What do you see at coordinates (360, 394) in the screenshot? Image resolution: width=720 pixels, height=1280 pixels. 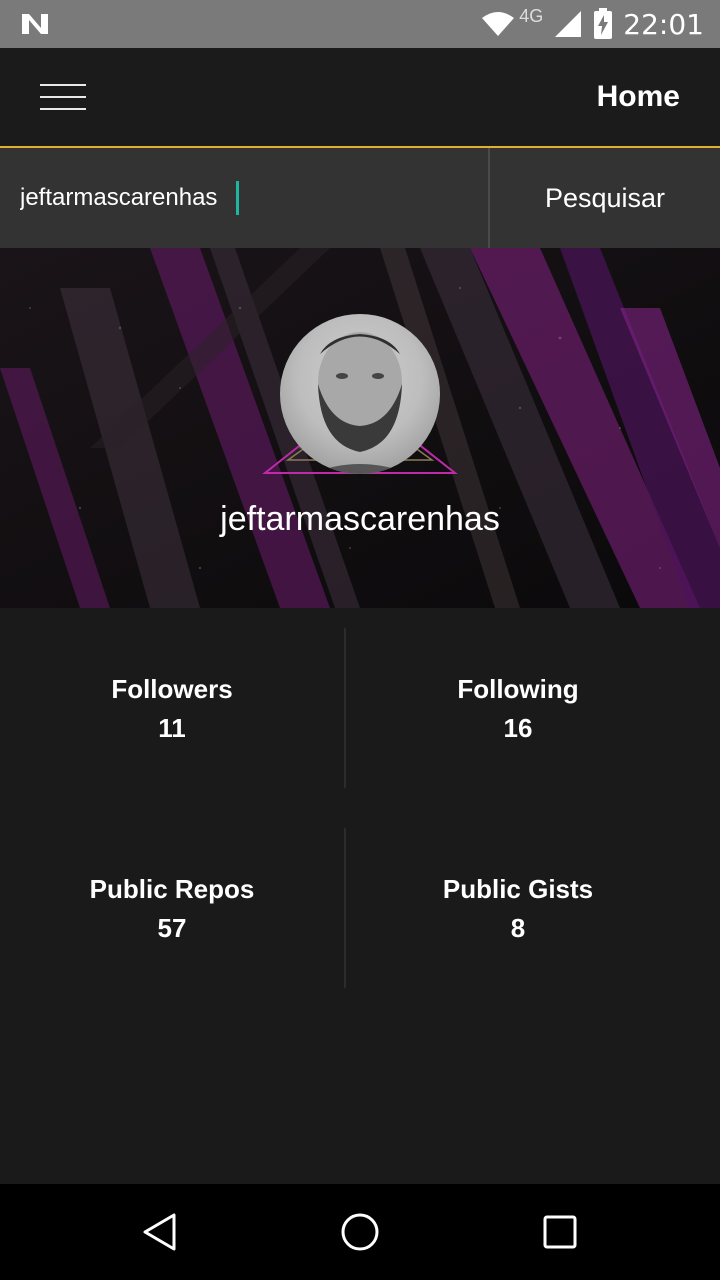 I see `avatar` at bounding box center [360, 394].